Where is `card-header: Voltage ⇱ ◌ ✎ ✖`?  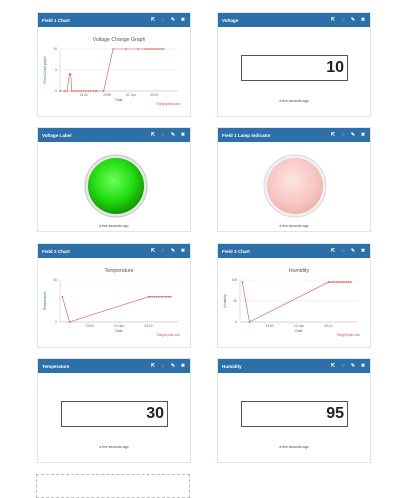
card-header: Voltage ⇱ ◌ ✎ ✖ is located at coordinates (294, 20).